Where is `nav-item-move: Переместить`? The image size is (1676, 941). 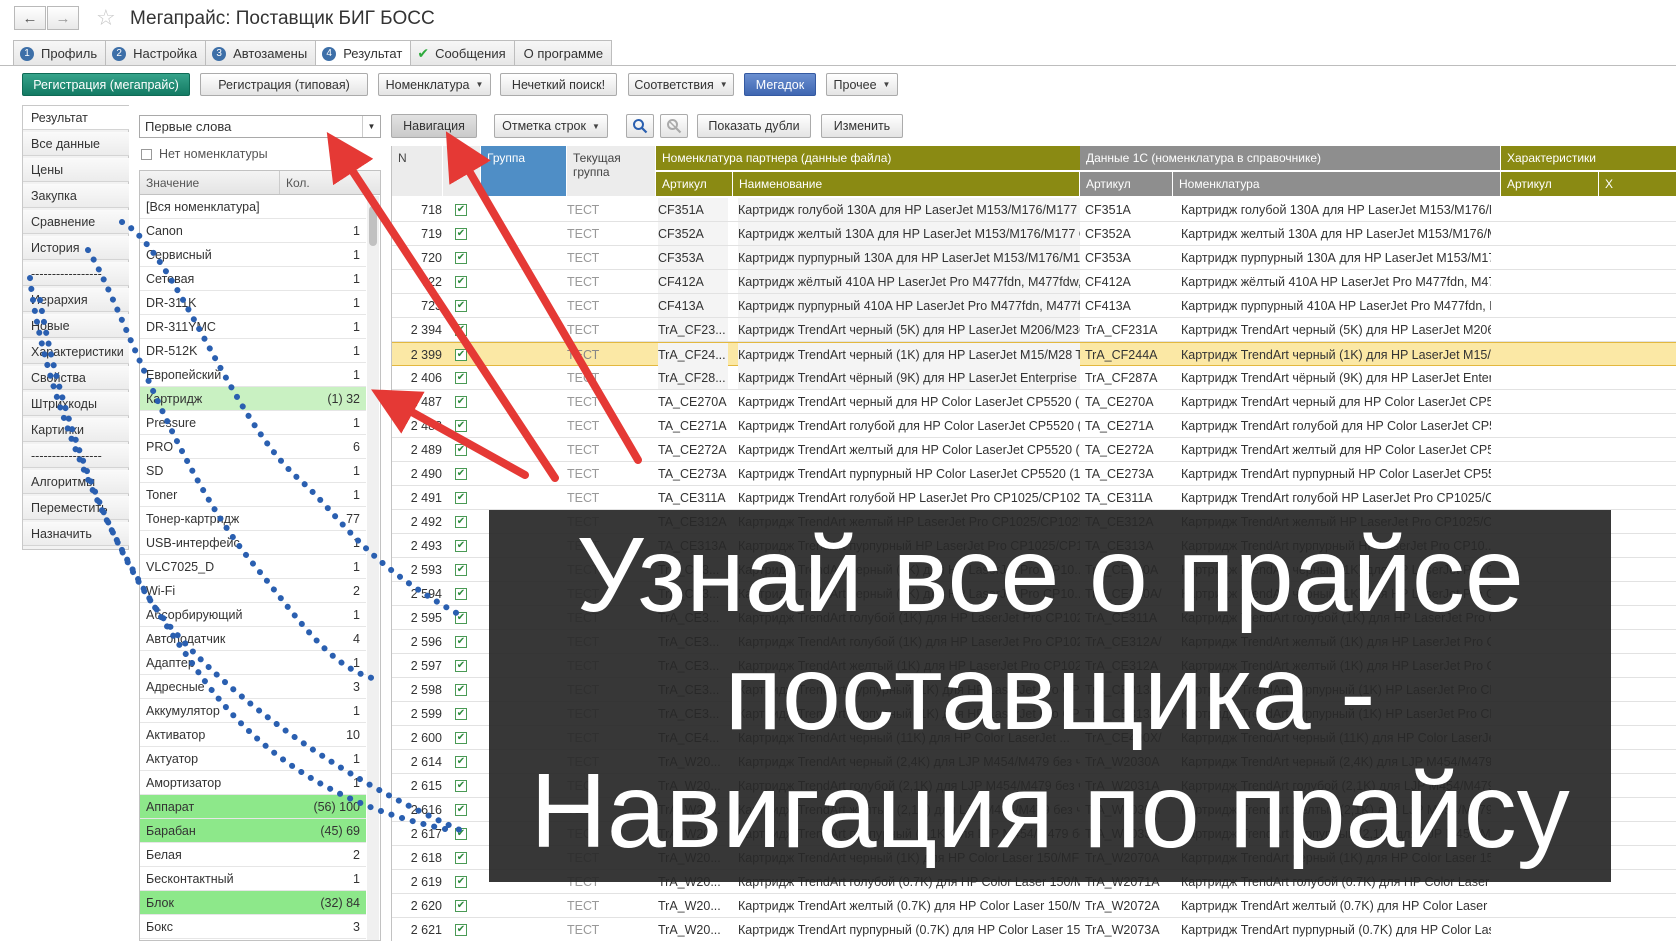
nav-item-move: Переместить is located at coordinates (76, 508).